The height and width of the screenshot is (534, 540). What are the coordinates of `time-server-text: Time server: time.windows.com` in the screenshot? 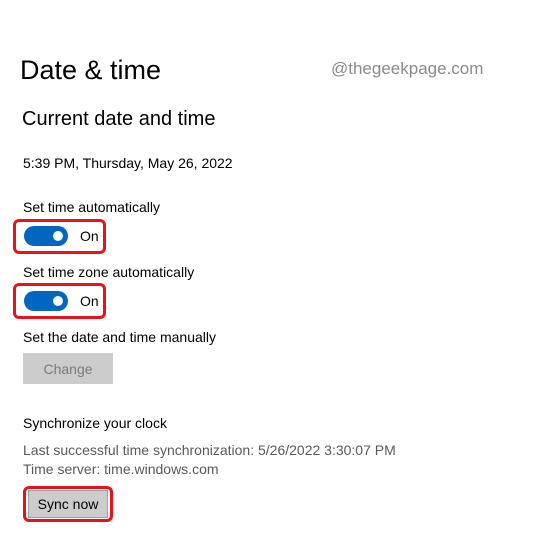 It's located at (121, 469).